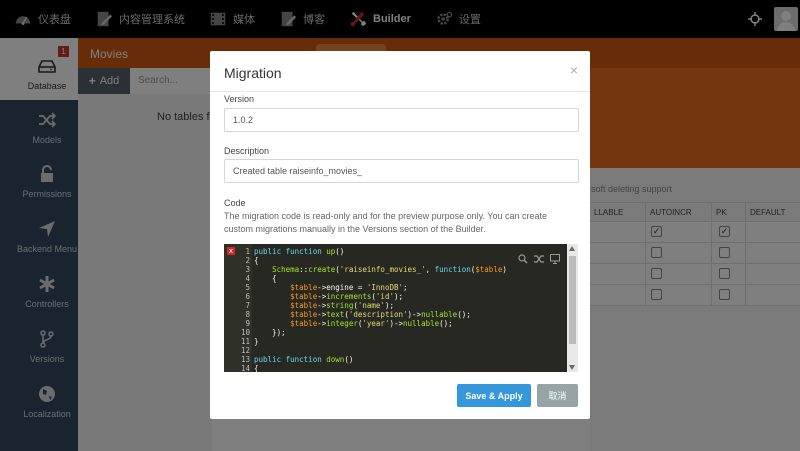 The image size is (800, 451). What do you see at coordinates (572, 248) in the screenshot?
I see `scroll-up-icon` at bounding box center [572, 248].